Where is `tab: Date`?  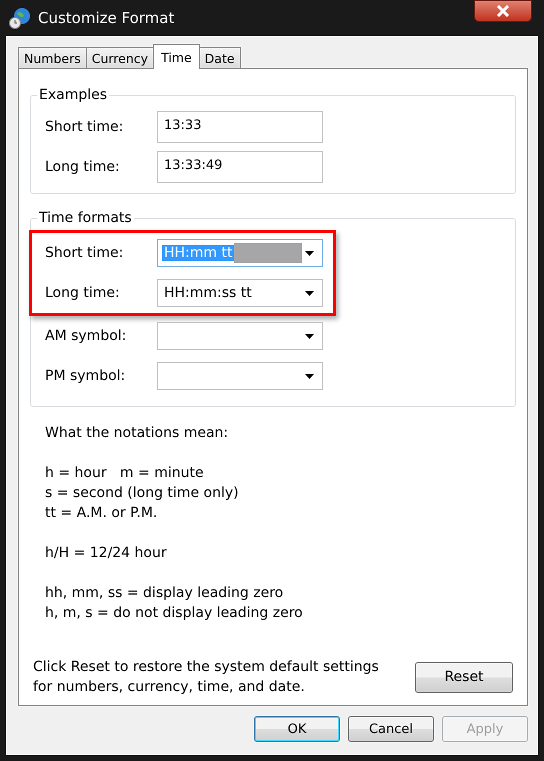 tab: Date is located at coordinates (219, 57).